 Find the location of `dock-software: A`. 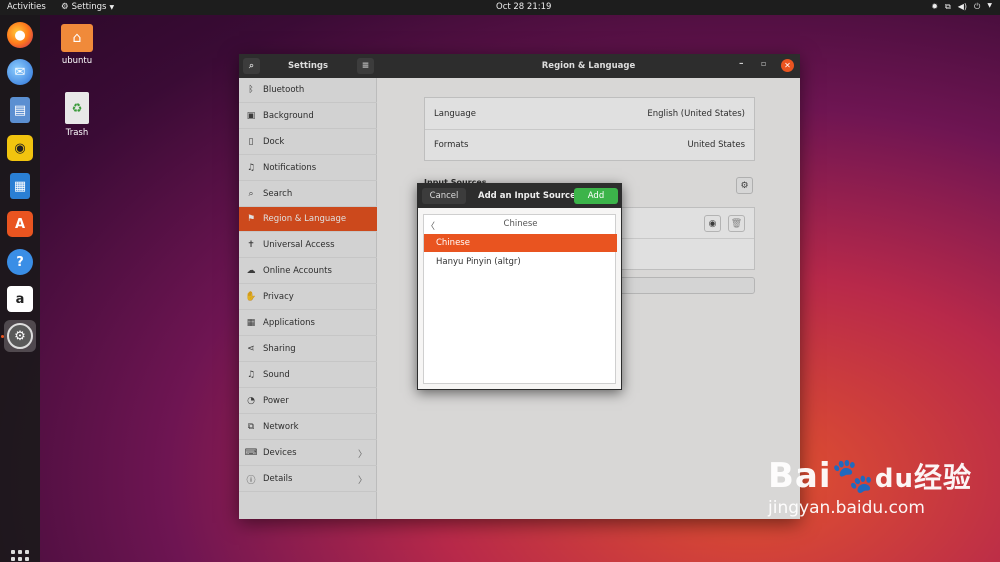

dock-software: A is located at coordinates (20, 224).